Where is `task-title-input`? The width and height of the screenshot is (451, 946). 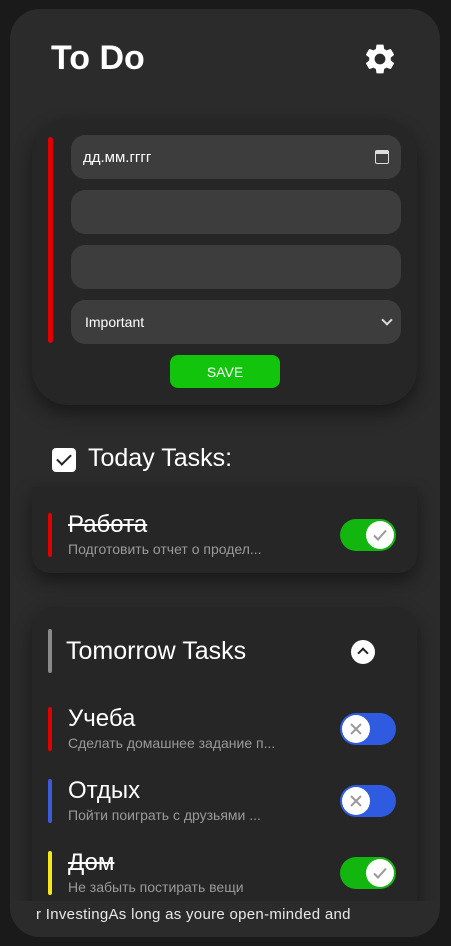 task-title-input is located at coordinates (236, 212).